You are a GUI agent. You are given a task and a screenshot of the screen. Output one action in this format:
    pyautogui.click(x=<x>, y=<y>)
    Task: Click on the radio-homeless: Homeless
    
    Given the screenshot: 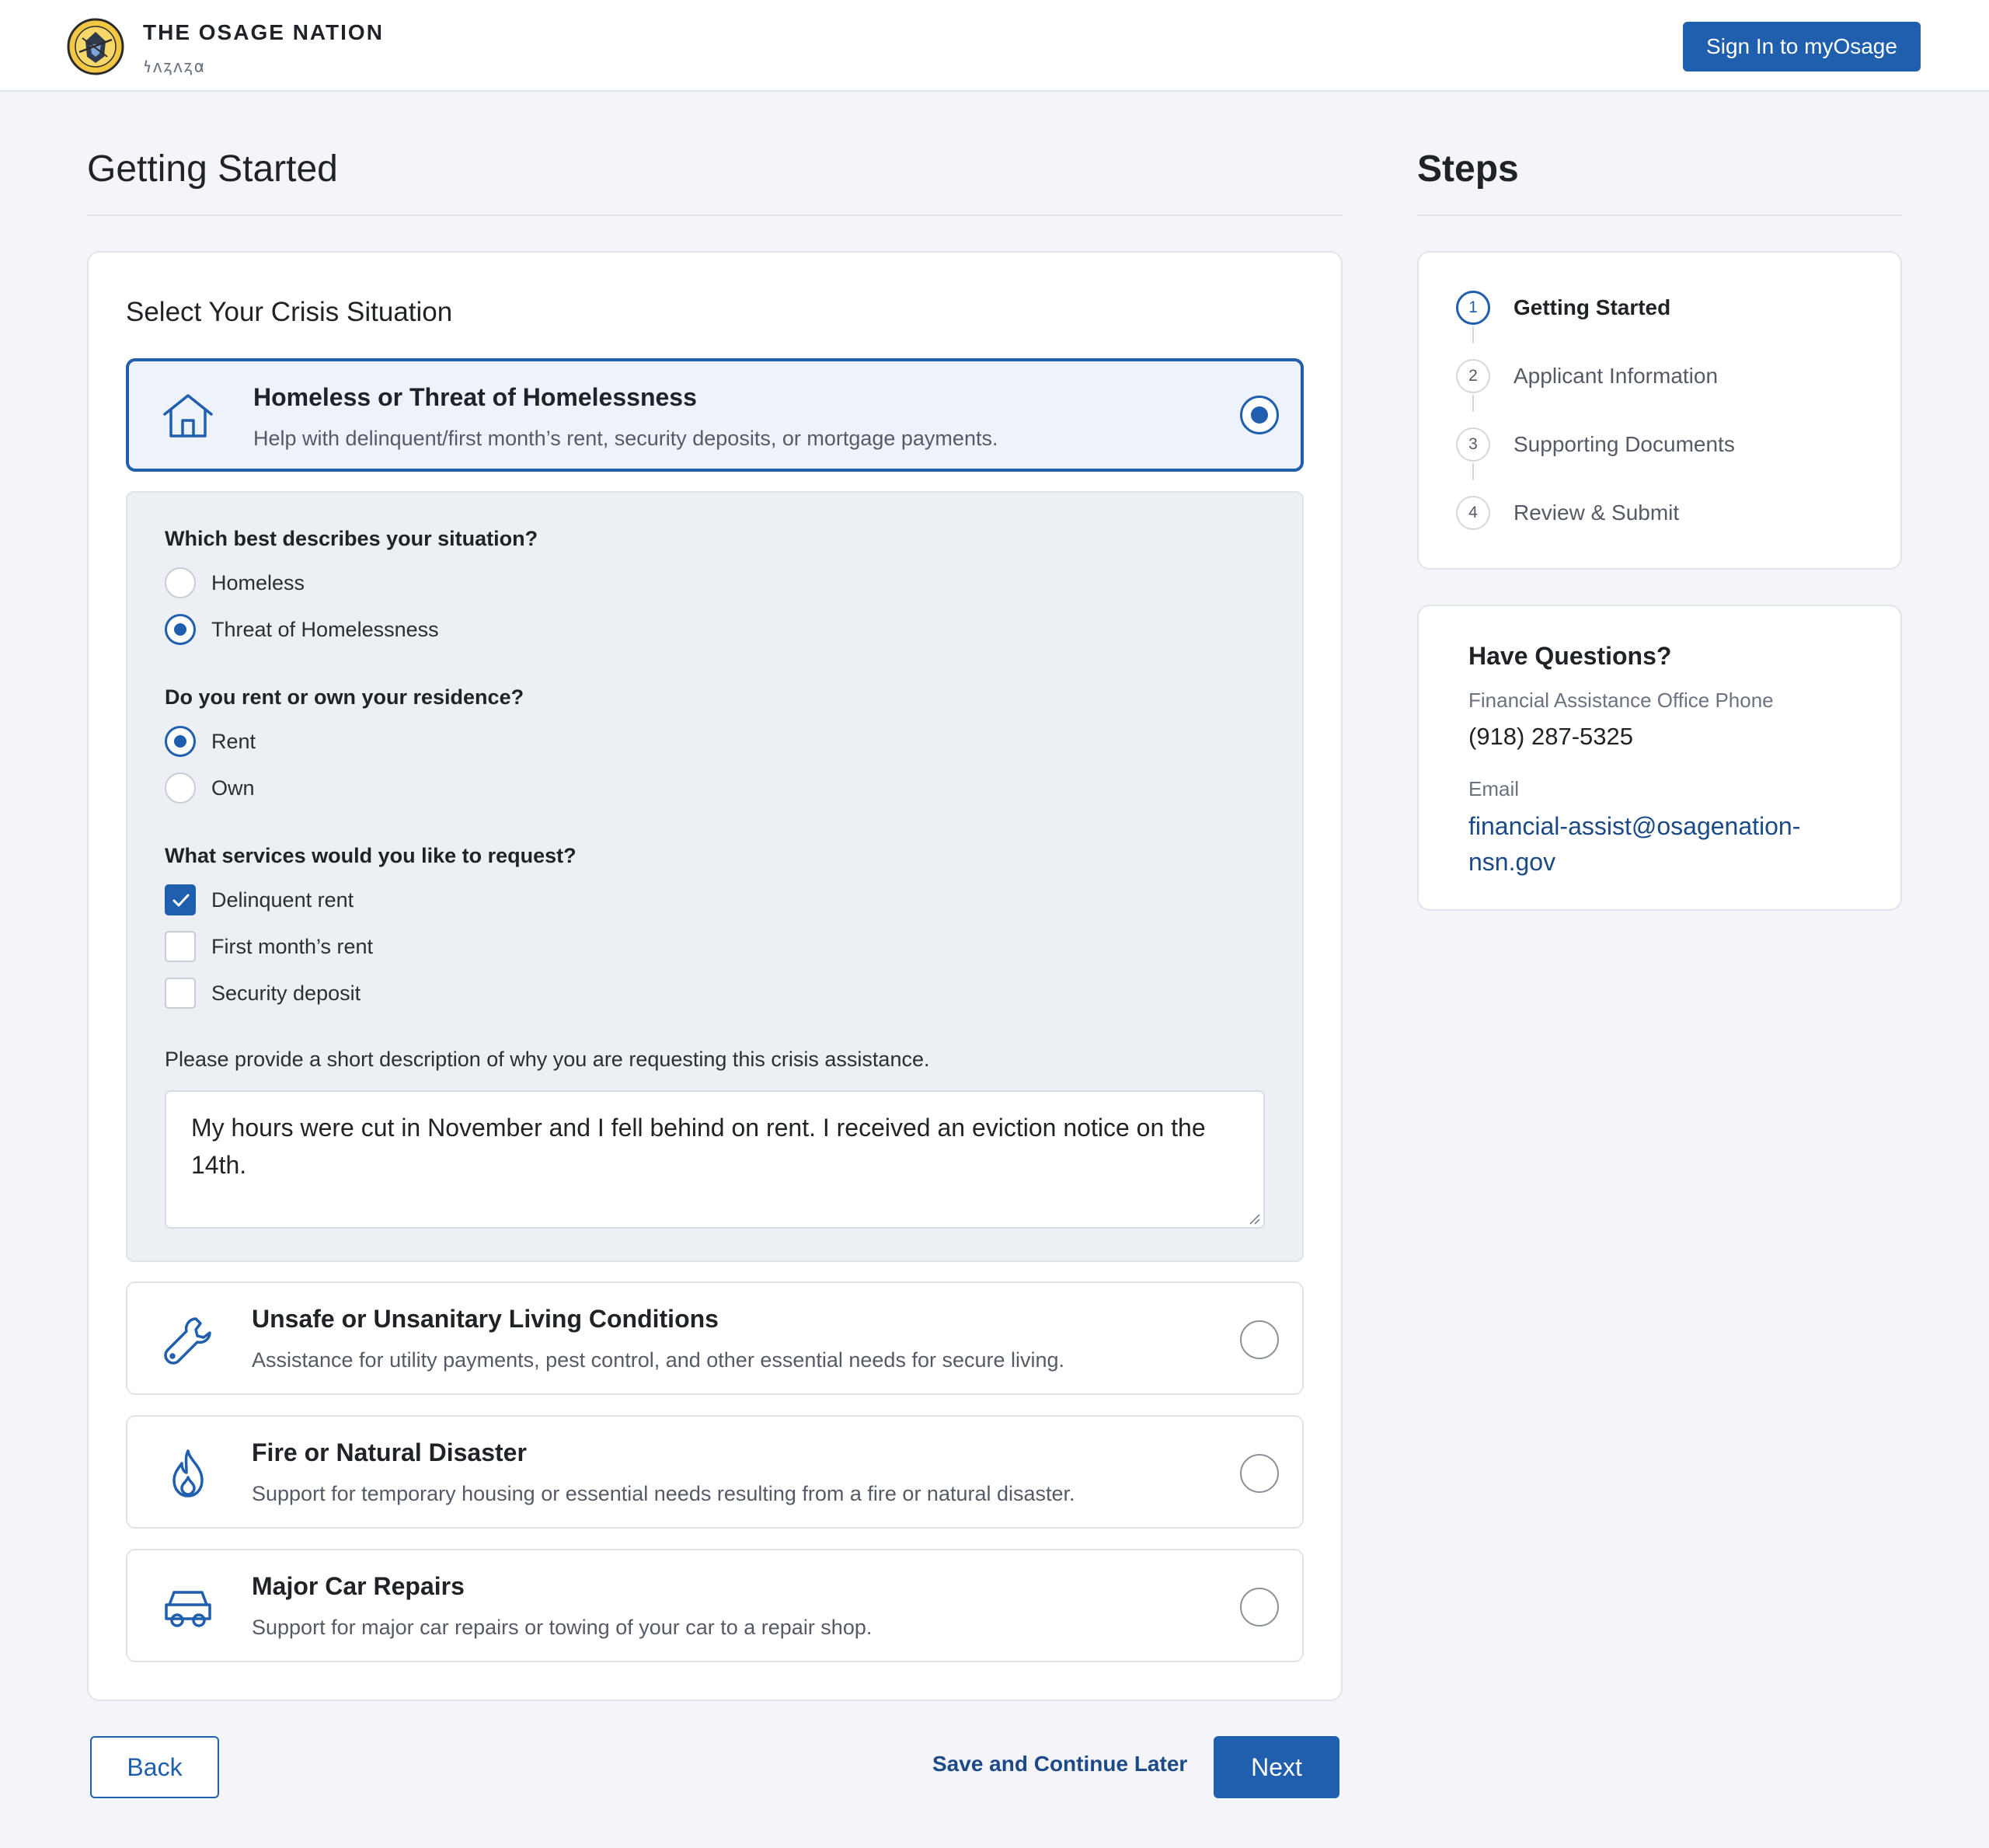 What is the action you would take?
    pyautogui.click(x=235, y=582)
    